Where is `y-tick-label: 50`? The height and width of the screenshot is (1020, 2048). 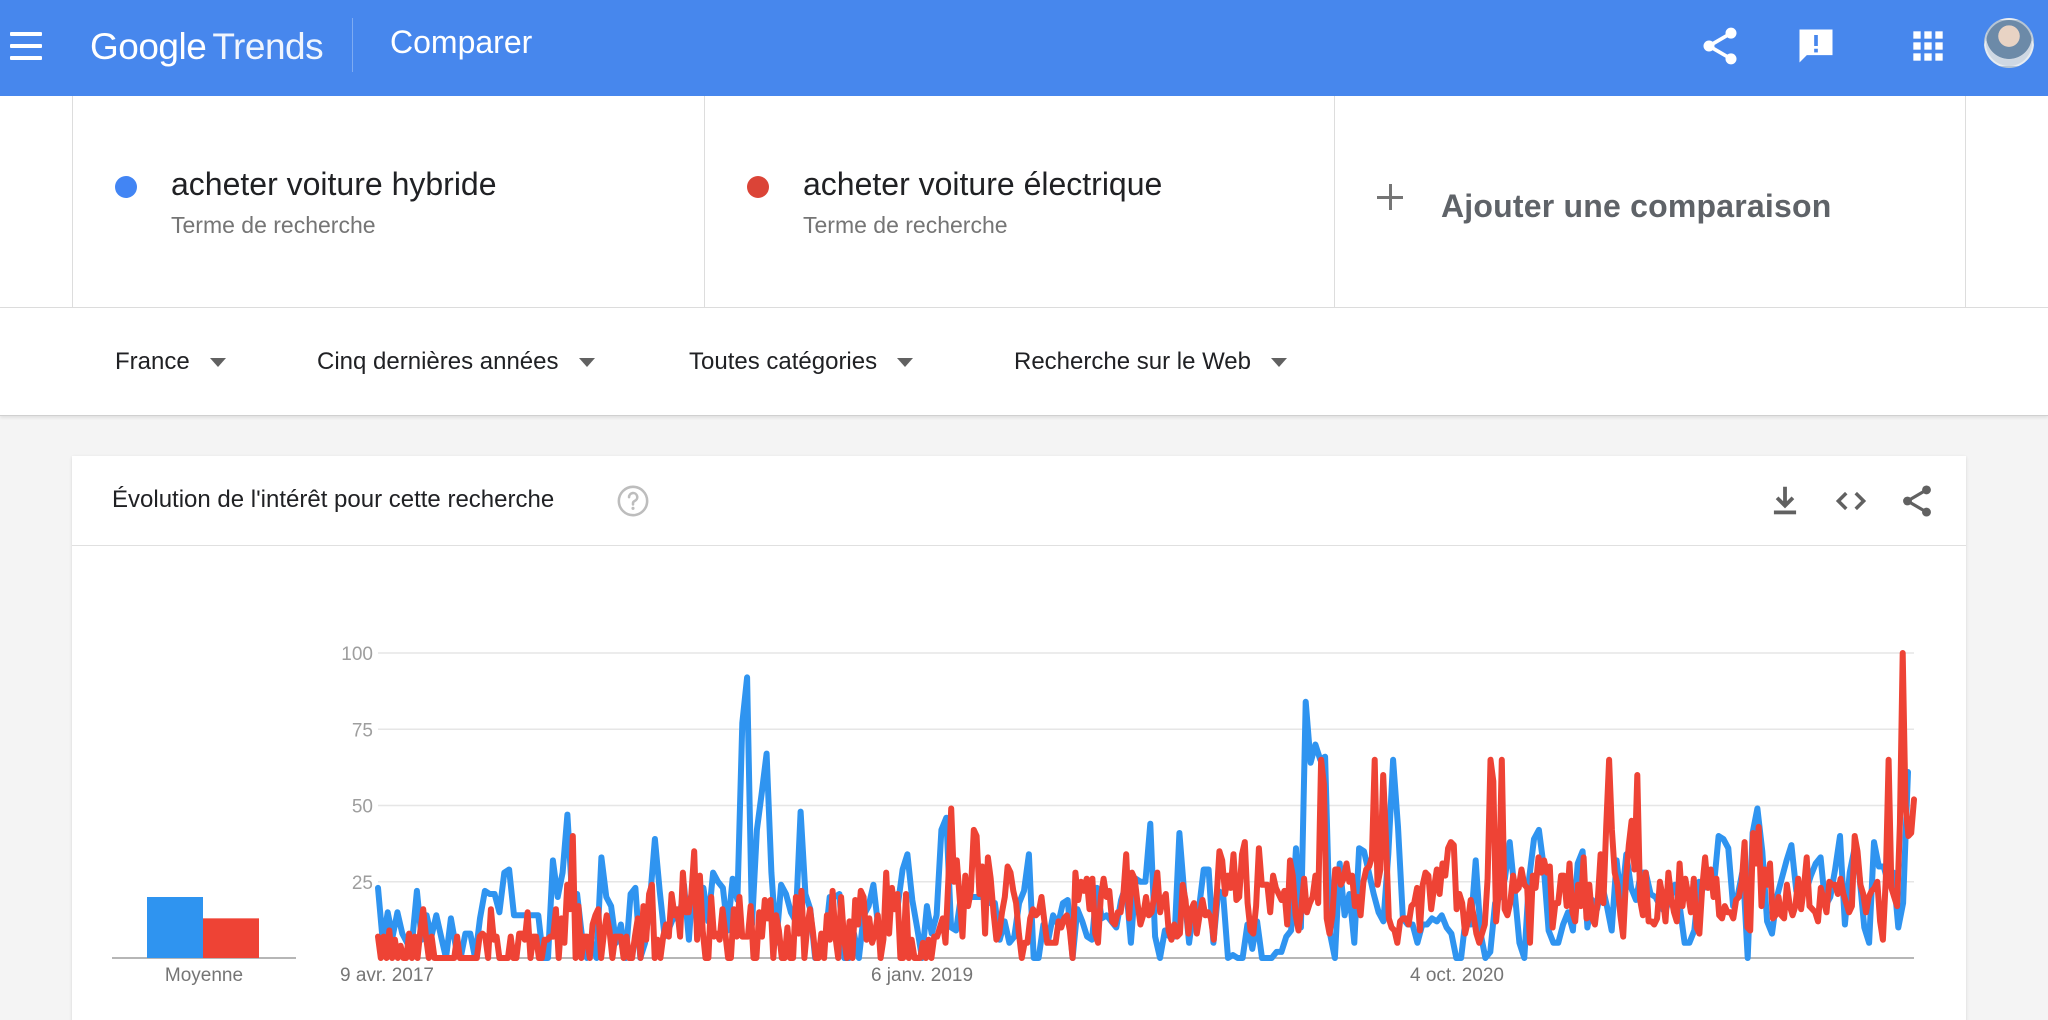 y-tick-label: 50 is located at coordinates (362, 807).